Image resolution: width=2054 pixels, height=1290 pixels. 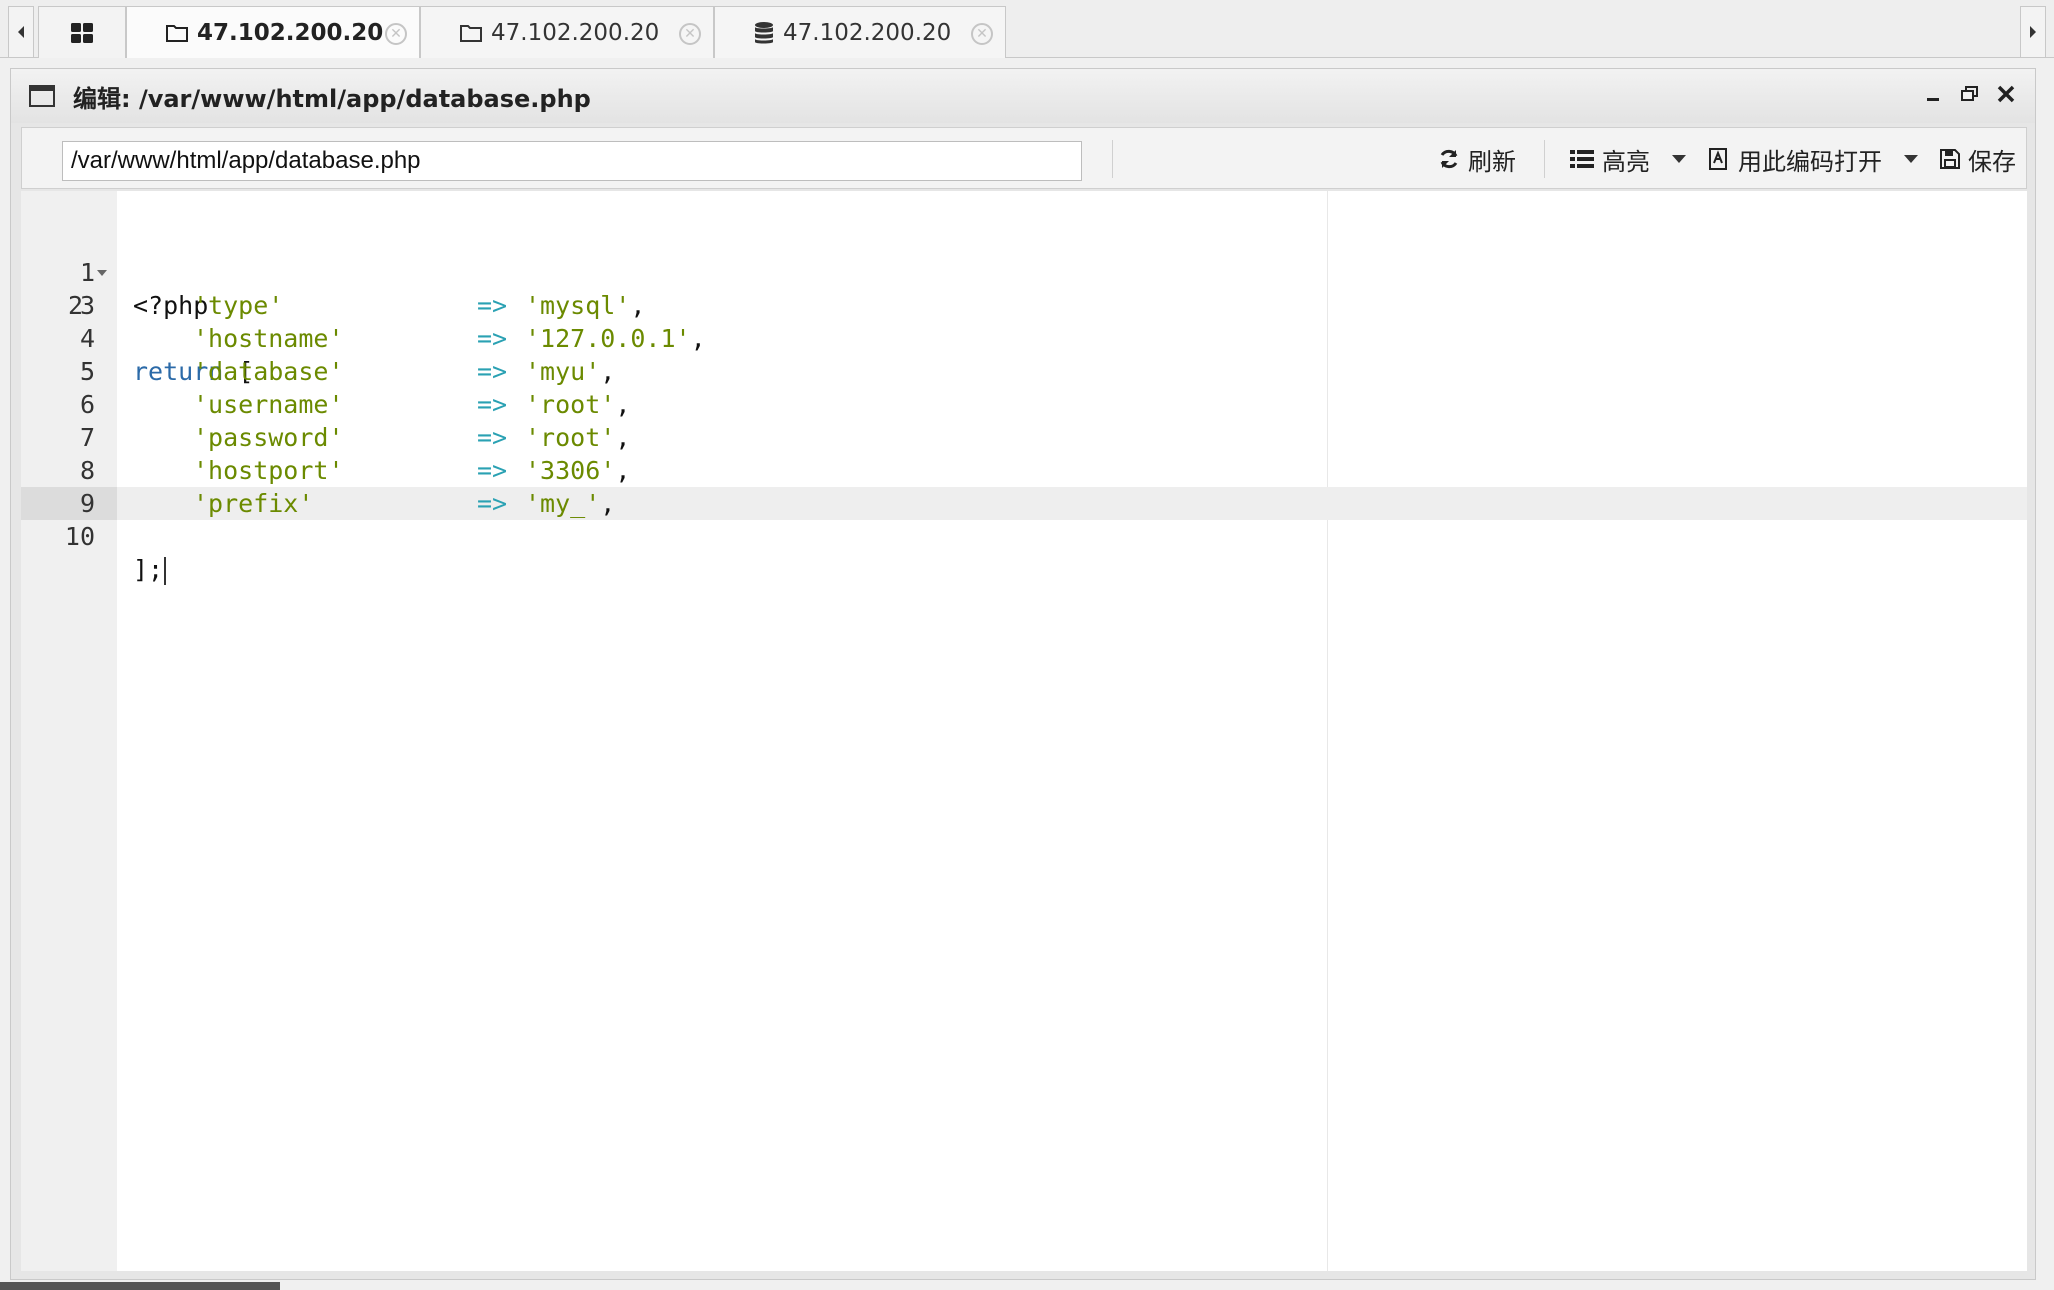 I want to click on code-line: 6 'username' => 'root',, so click(x=1024, y=404).